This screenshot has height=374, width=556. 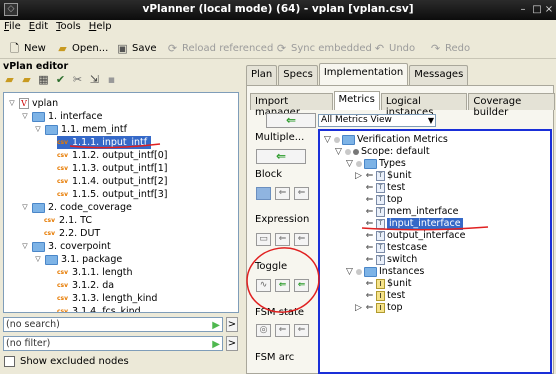 What do you see at coordinates (111, 79) in the screenshot?
I see `delete-icon: ▪` at bounding box center [111, 79].